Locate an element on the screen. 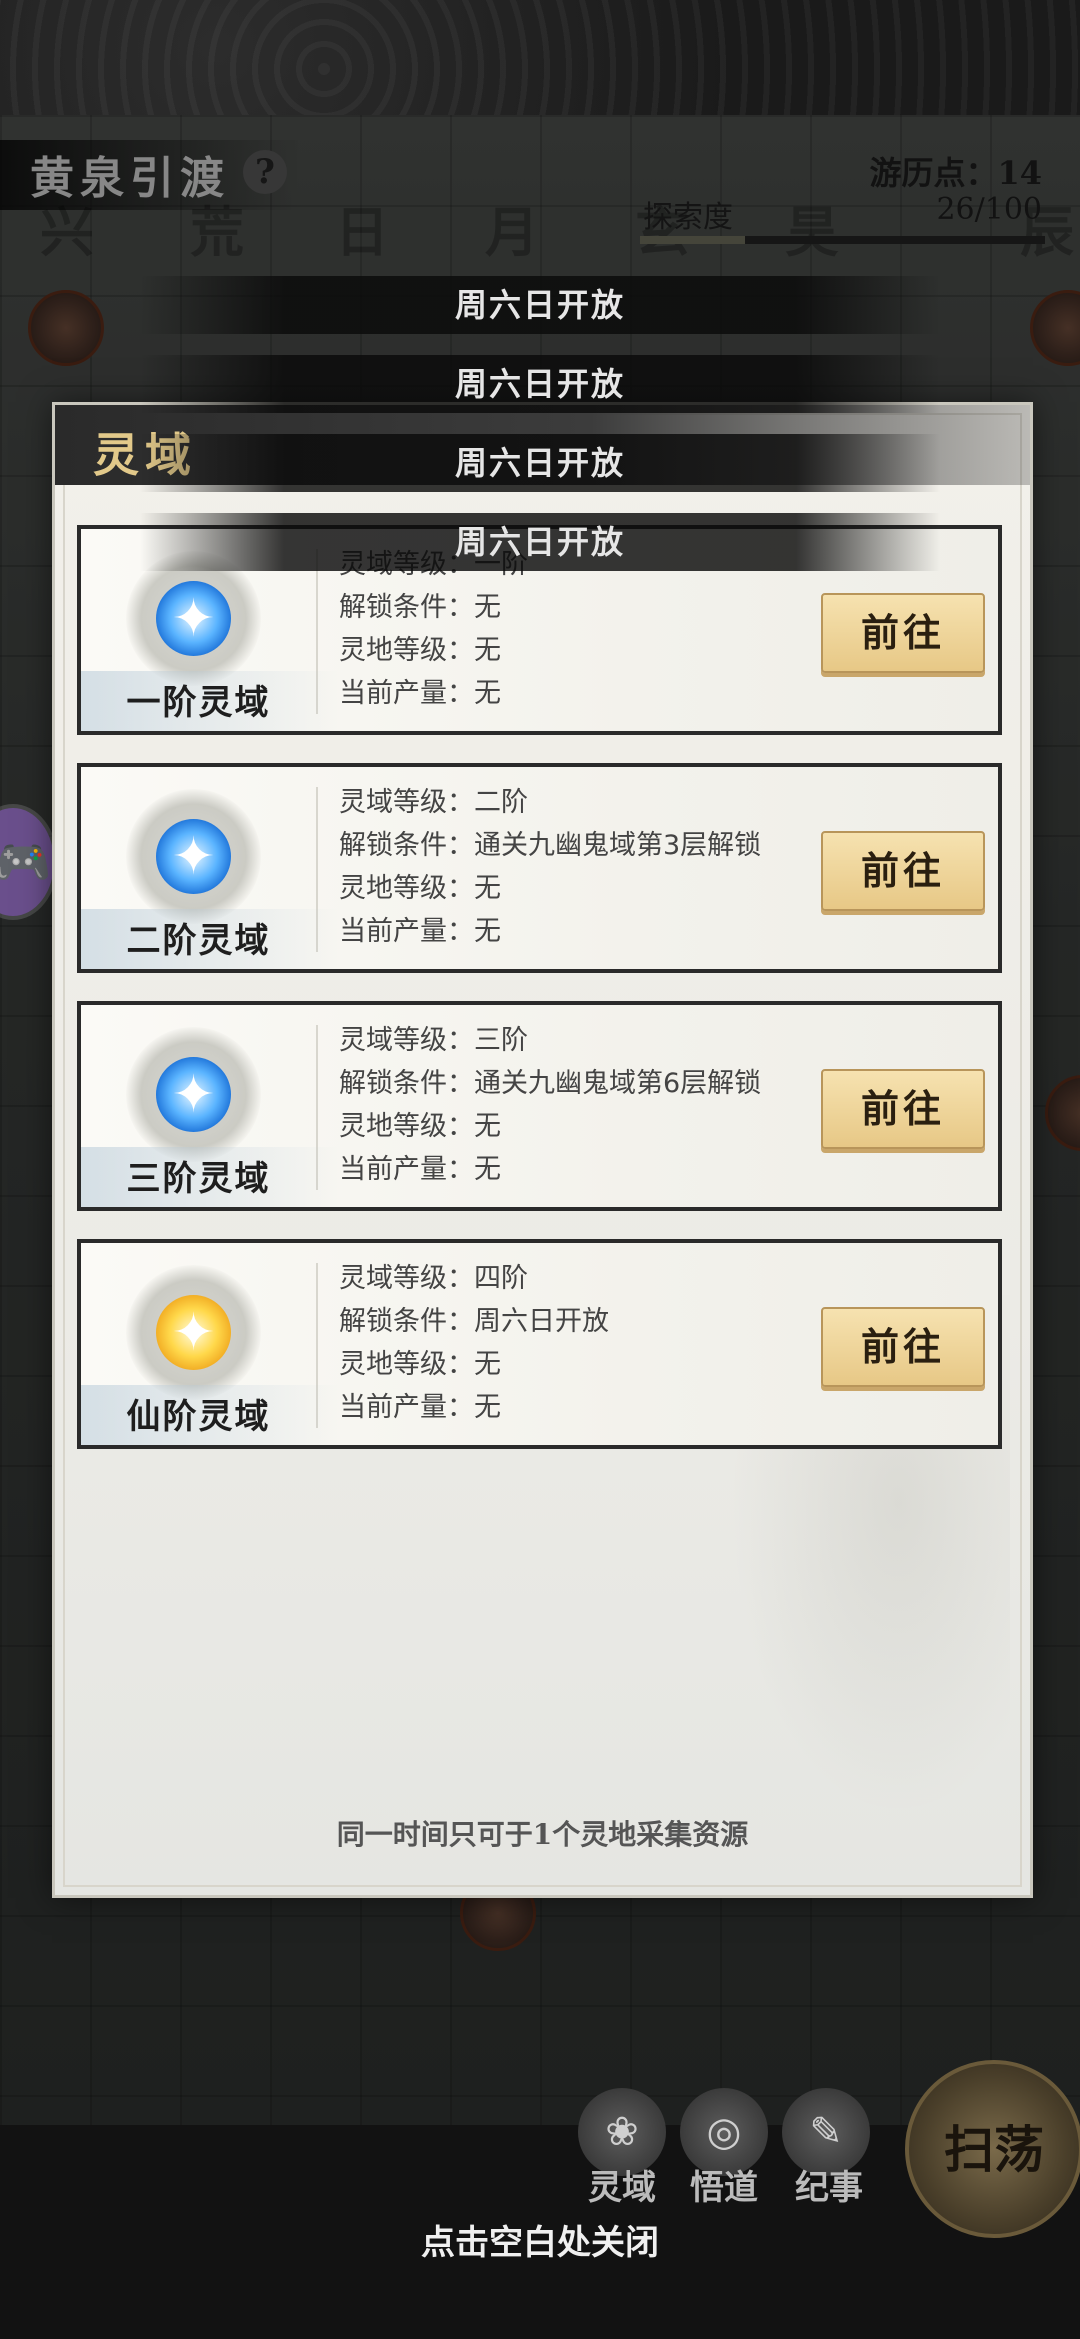 The height and width of the screenshot is (2339, 1080). nav-wudao: 悟道 is located at coordinates (724, 2184).